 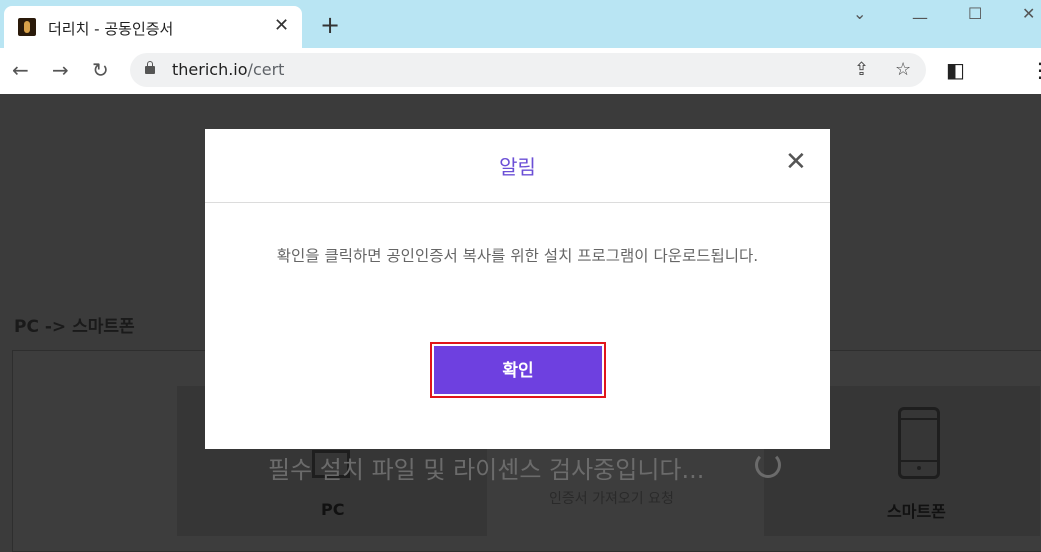 I want to click on confirm-button: 확인, so click(x=518, y=370).